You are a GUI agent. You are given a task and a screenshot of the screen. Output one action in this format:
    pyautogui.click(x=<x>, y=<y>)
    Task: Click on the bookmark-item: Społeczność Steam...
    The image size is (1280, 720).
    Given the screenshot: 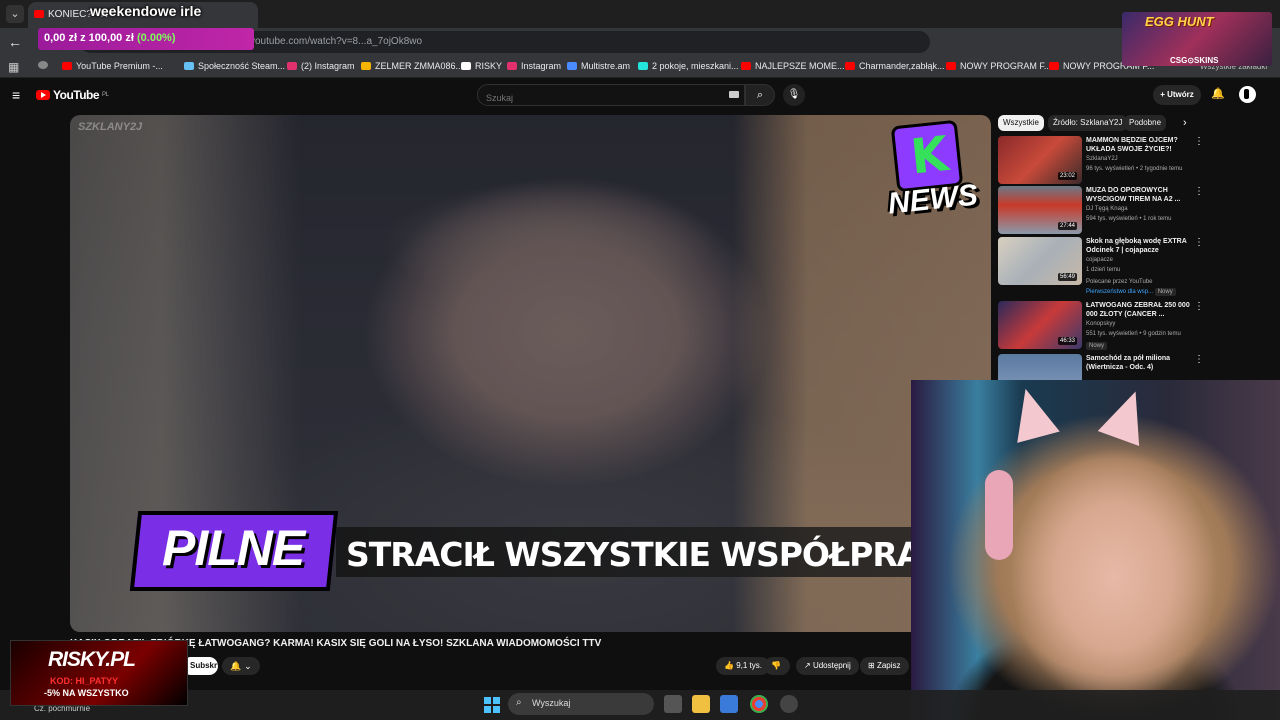 What is the action you would take?
    pyautogui.click(x=234, y=66)
    